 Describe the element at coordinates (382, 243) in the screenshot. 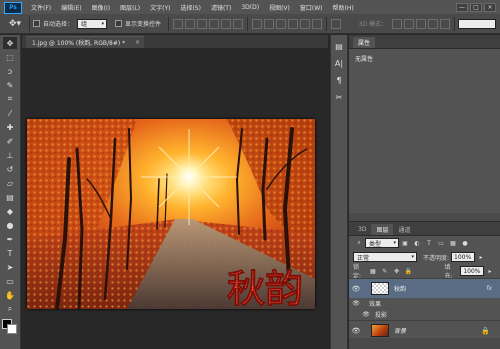

I see `layer-filter-dropdown: 类型 ▾` at that location.